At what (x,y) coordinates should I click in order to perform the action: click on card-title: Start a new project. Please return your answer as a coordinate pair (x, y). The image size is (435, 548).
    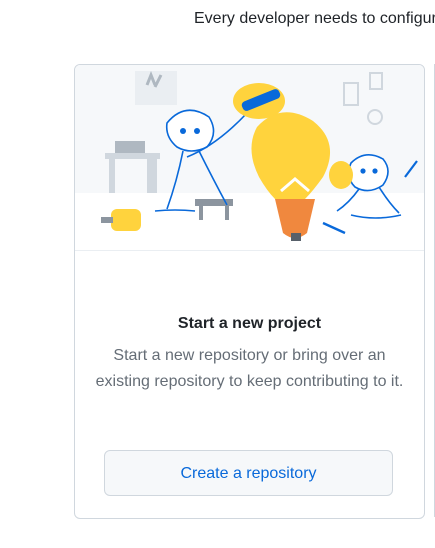
    Looking at the image, I should click on (249, 323).